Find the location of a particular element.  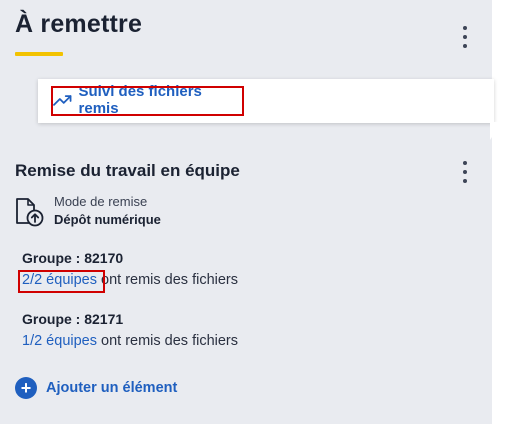

card-more-options-icon is located at coordinates (465, 172).